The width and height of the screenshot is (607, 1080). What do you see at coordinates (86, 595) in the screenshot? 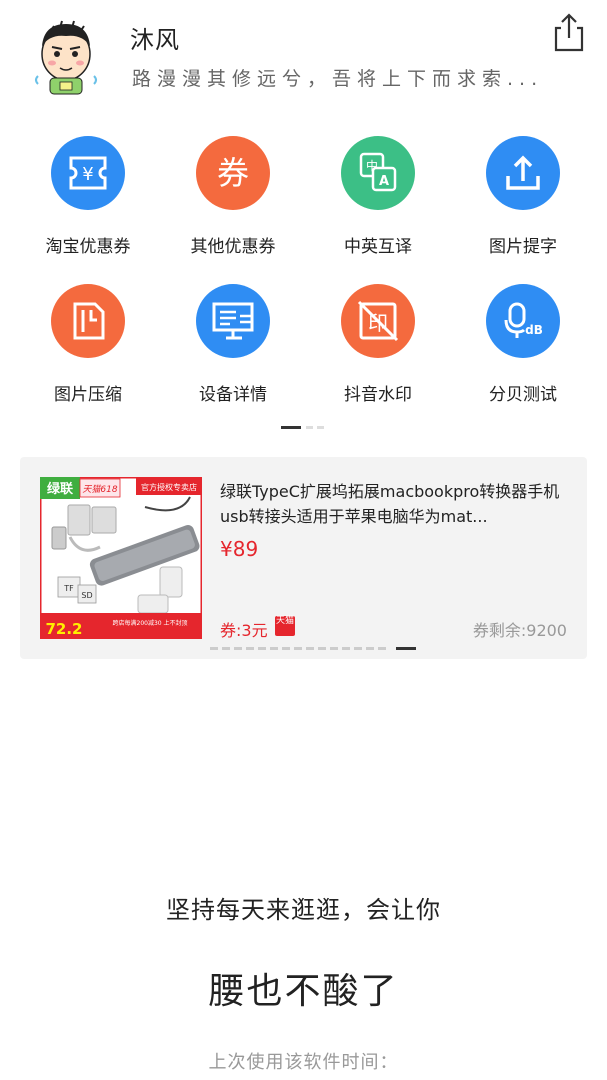
I see `svg-text: SD` at bounding box center [86, 595].